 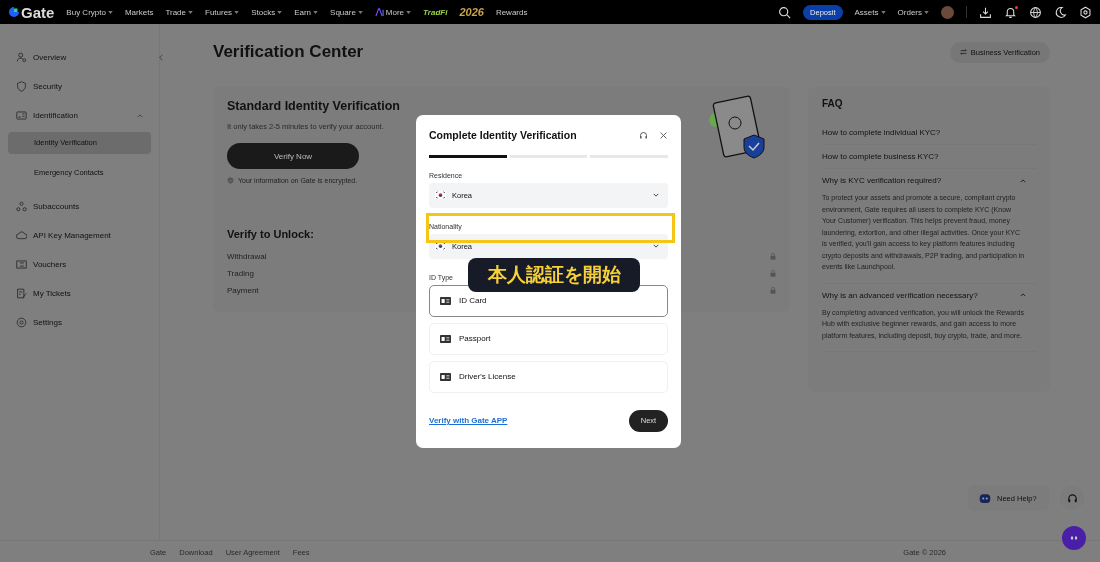 What do you see at coordinates (929, 180) in the screenshot?
I see `faq-question: Why is KYC verification required?` at bounding box center [929, 180].